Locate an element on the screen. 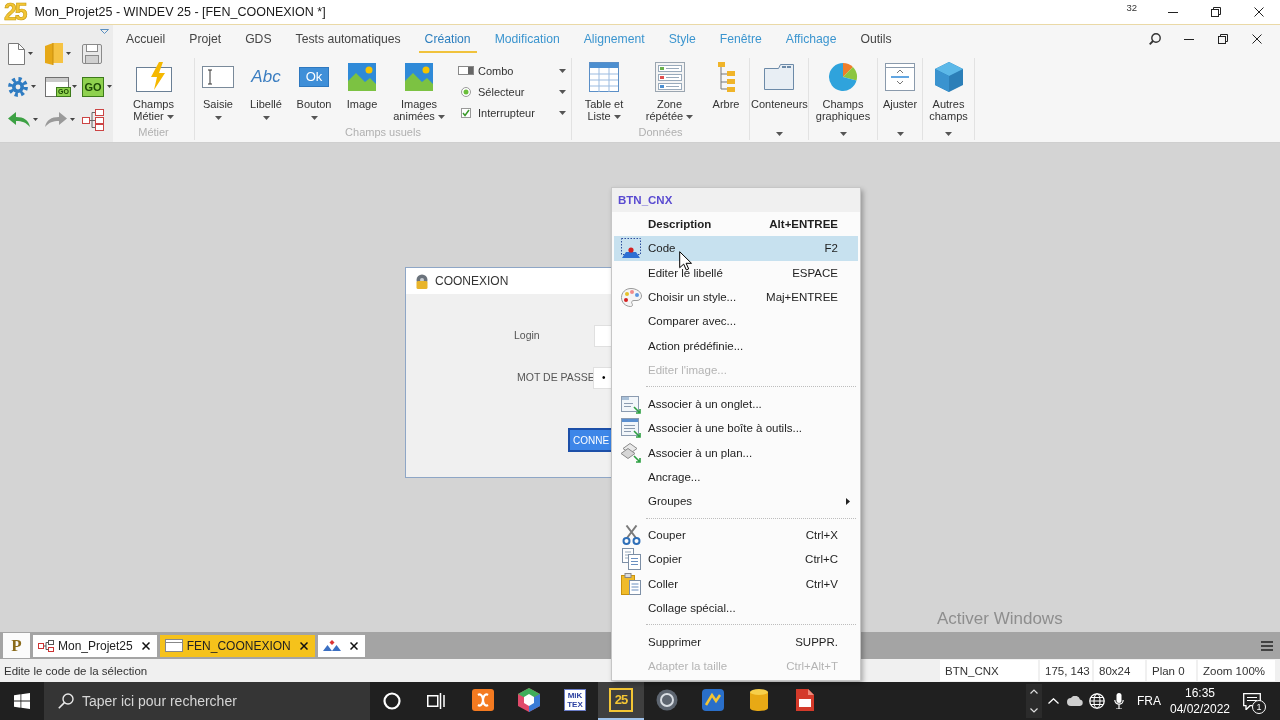 The width and height of the screenshot is (1280, 720). dotted-frame-icon is located at coordinates (631, 248).